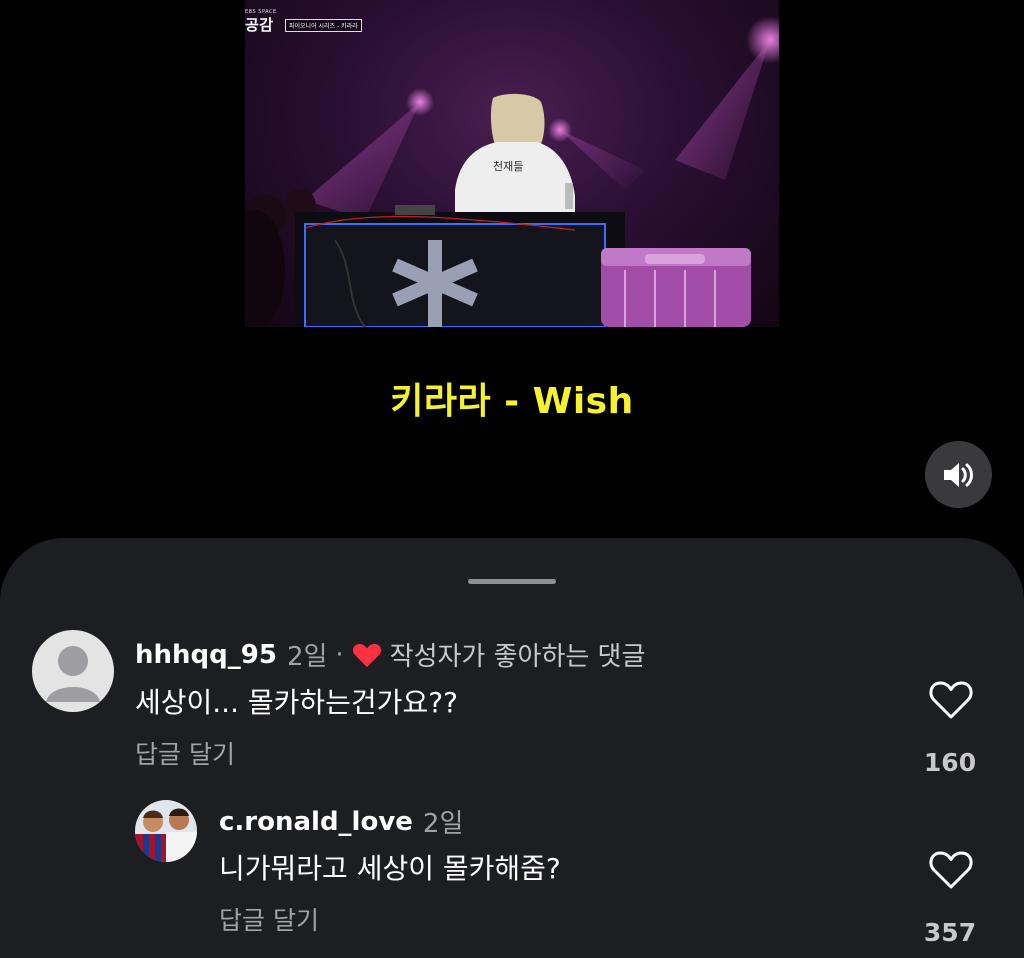 The width and height of the screenshot is (1024, 958). I want to click on comment-header: c.ronald_love 2일, so click(341, 821).